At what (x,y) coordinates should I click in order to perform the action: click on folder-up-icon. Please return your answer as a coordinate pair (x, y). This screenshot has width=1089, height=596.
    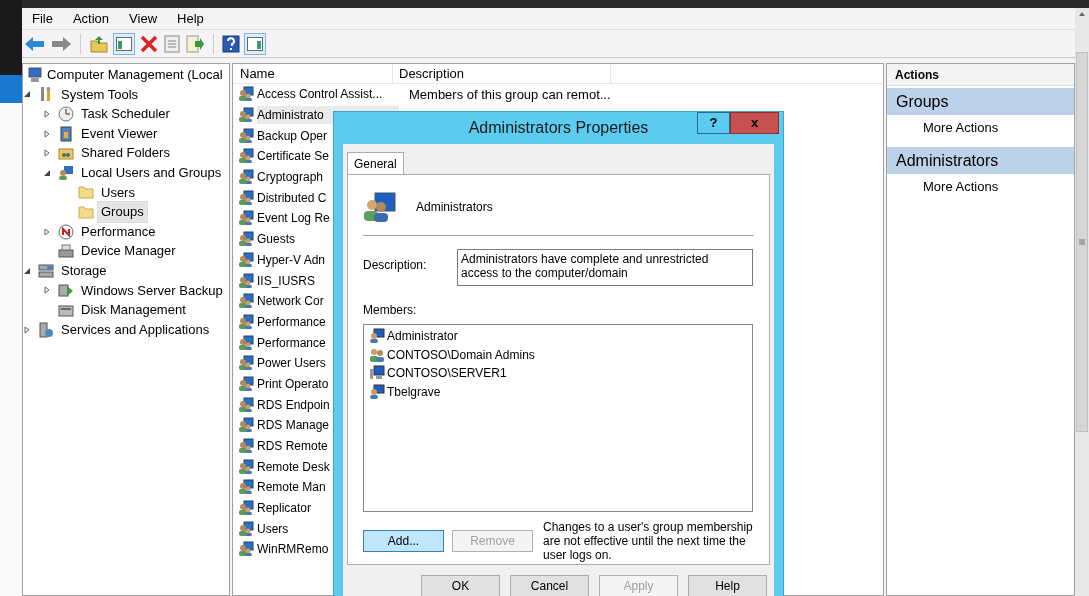
    Looking at the image, I should click on (99, 43).